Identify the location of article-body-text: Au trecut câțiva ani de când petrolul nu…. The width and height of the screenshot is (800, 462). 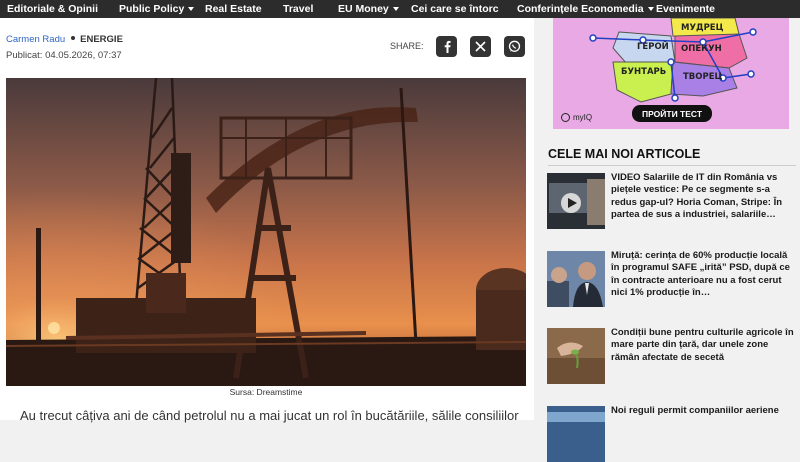
(269, 415).